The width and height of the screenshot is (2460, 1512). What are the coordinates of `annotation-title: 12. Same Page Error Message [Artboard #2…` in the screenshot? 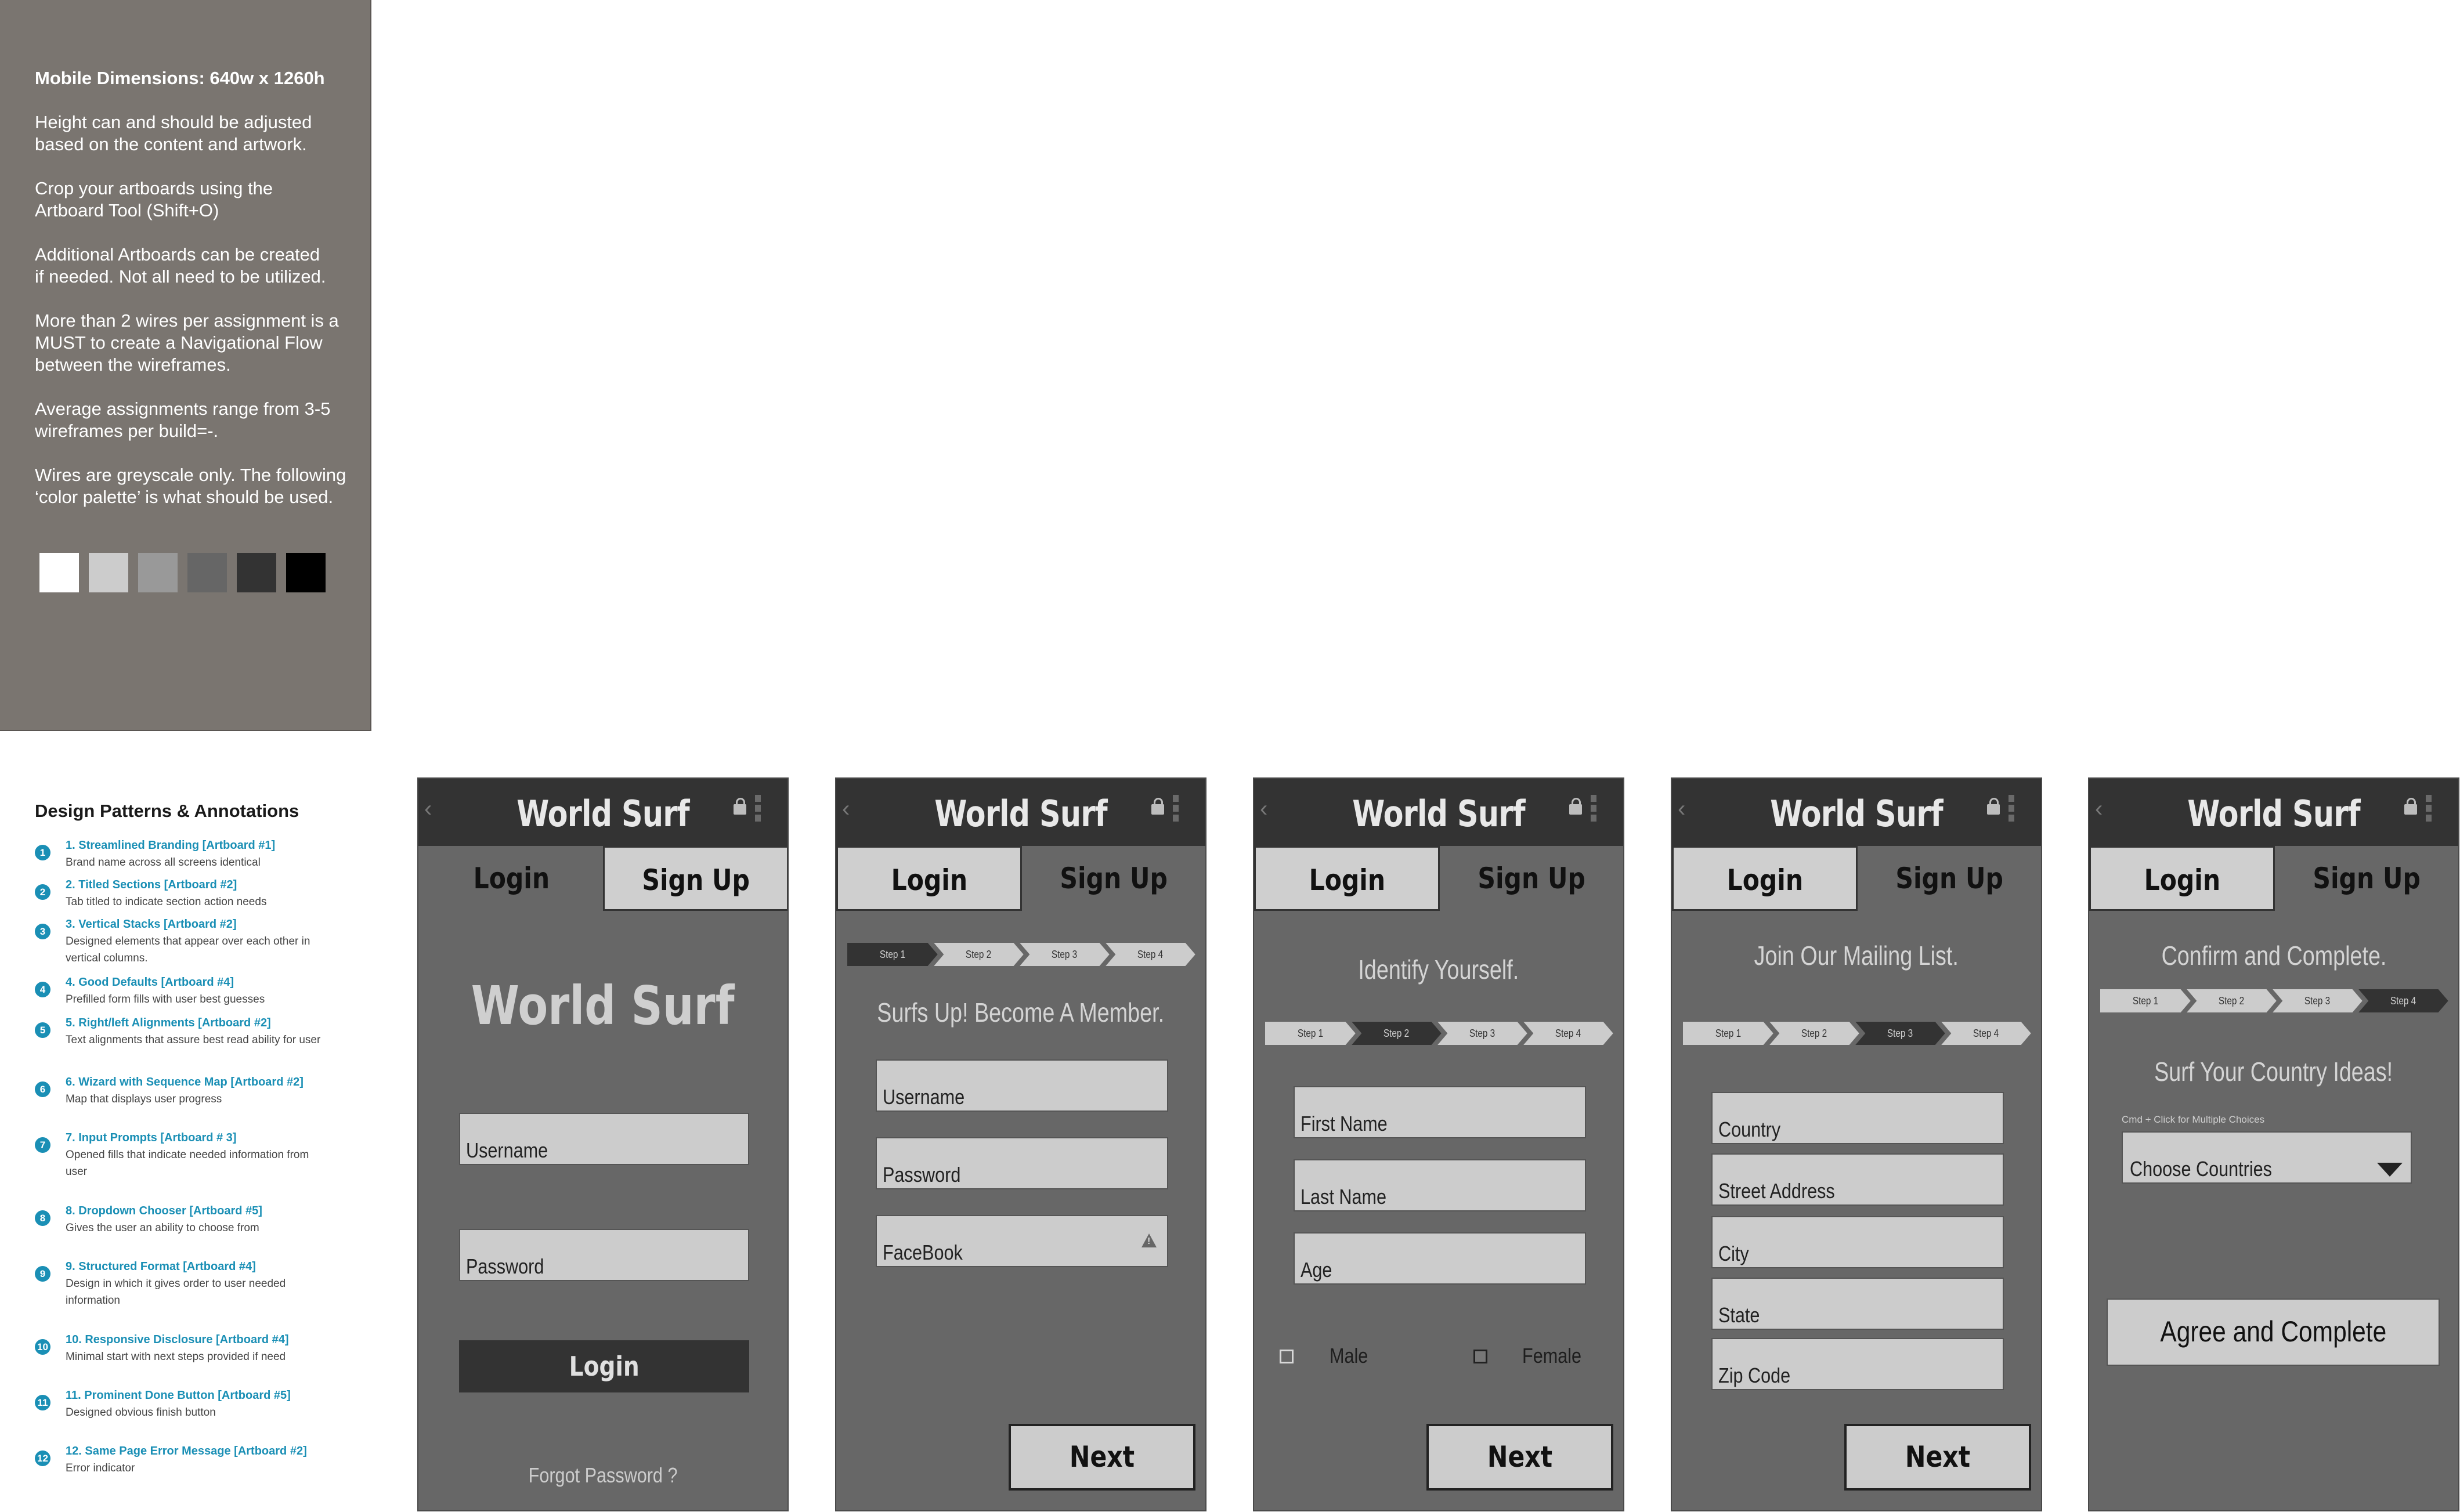 It's located at (186, 1451).